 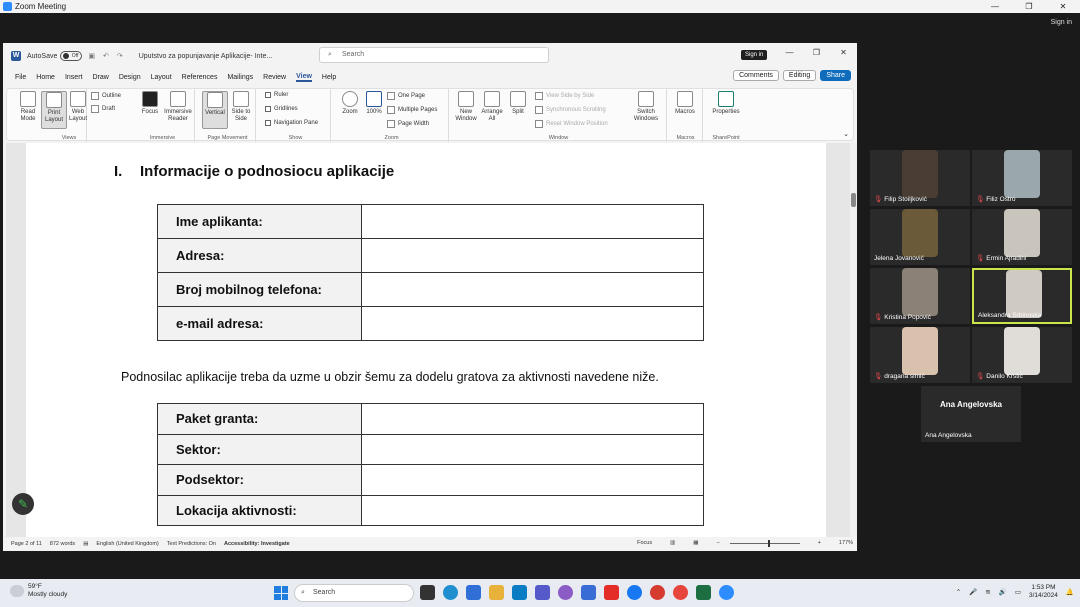 I want to click on save-icon: ▣, so click(x=91, y=56).